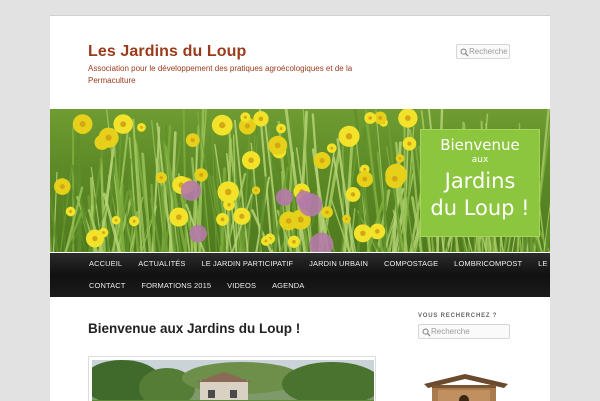 The image size is (600, 401). Describe the element at coordinates (480, 145) in the screenshot. I see `welcome-sign-line1: Bienvenue` at that location.